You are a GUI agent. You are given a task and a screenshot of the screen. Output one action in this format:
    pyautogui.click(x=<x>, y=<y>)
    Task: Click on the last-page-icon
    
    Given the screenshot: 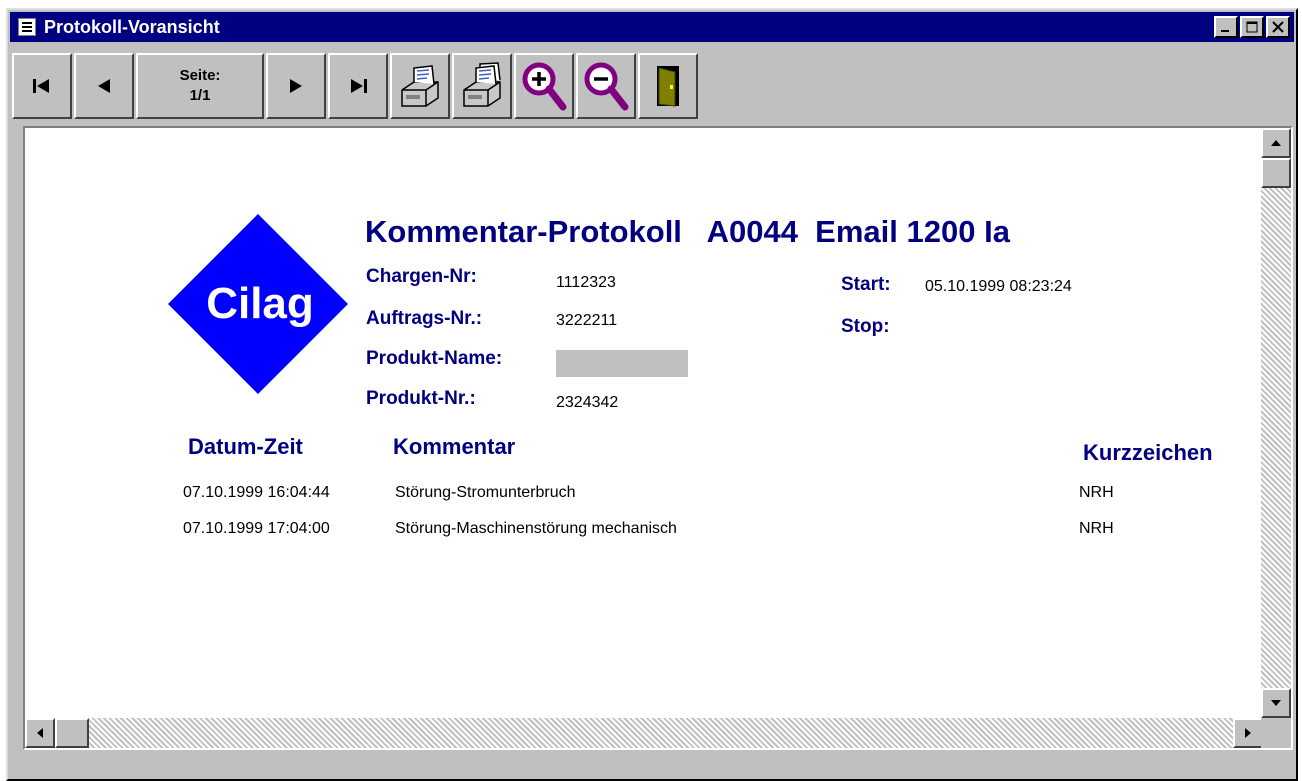 What is the action you would take?
    pyautogui.click(x=359, y=86)
    